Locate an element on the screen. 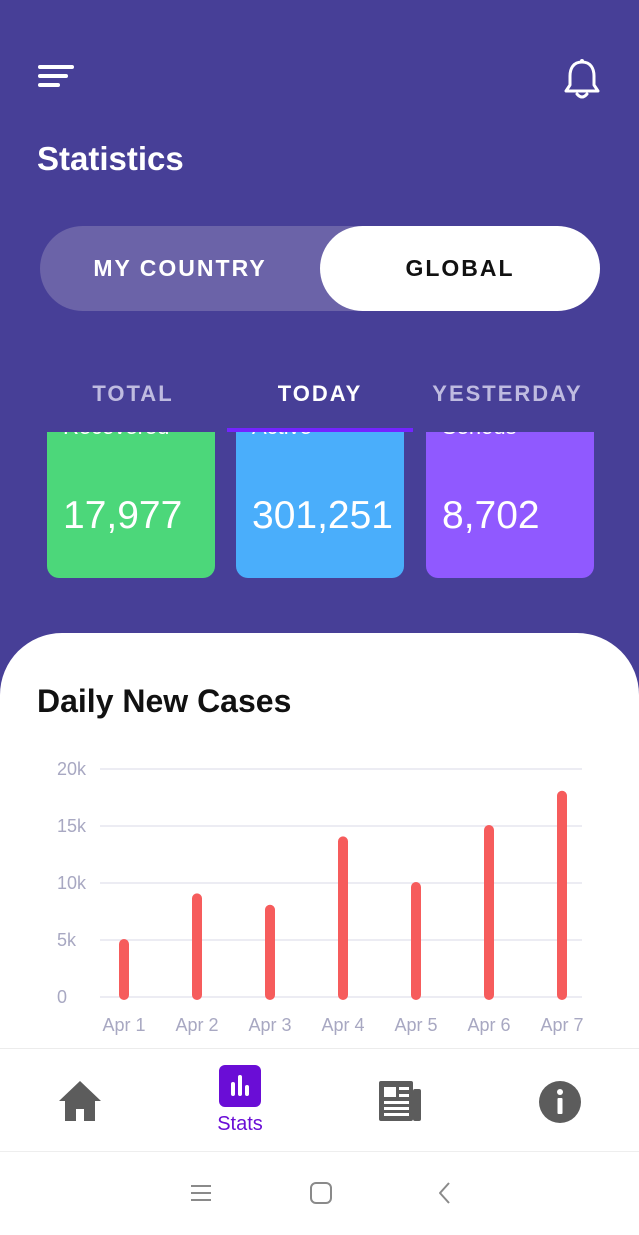  x-tick-label: Apr 6 is located at coordinates (488, 1025).